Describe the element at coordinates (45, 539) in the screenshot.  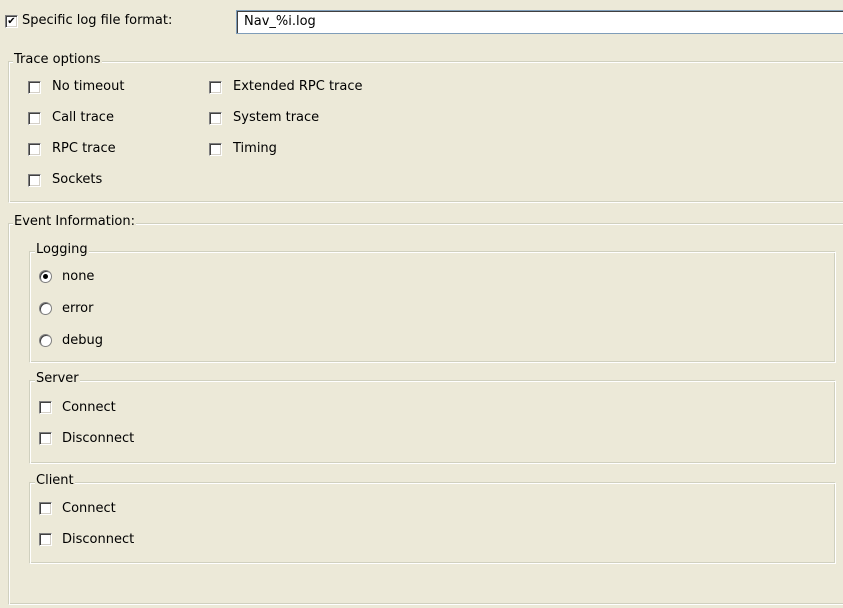
I see `client-disconnect-checkbox` at that location.